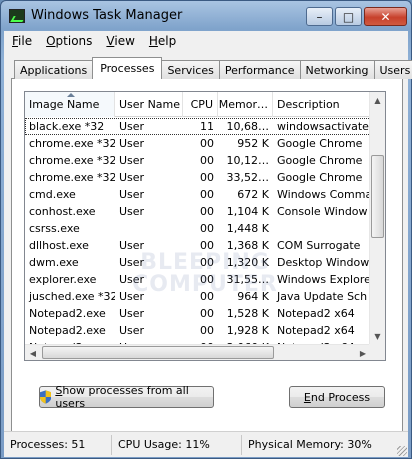 The width and height of the screenshot is (412, 459). What do you see at coordinates (259, 69) in the screenshot?
I see `tab-performance: Performance` at bounding box center [259, 69].